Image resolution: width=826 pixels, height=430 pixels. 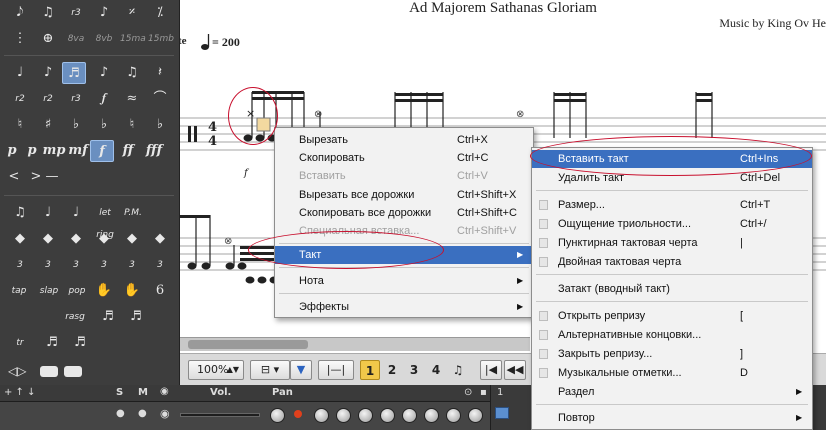 What do you see at coordinates (132, 125) in the screenshot?
I see `courtesy-natural-icon: ♮` at bounding box center [132, 125].